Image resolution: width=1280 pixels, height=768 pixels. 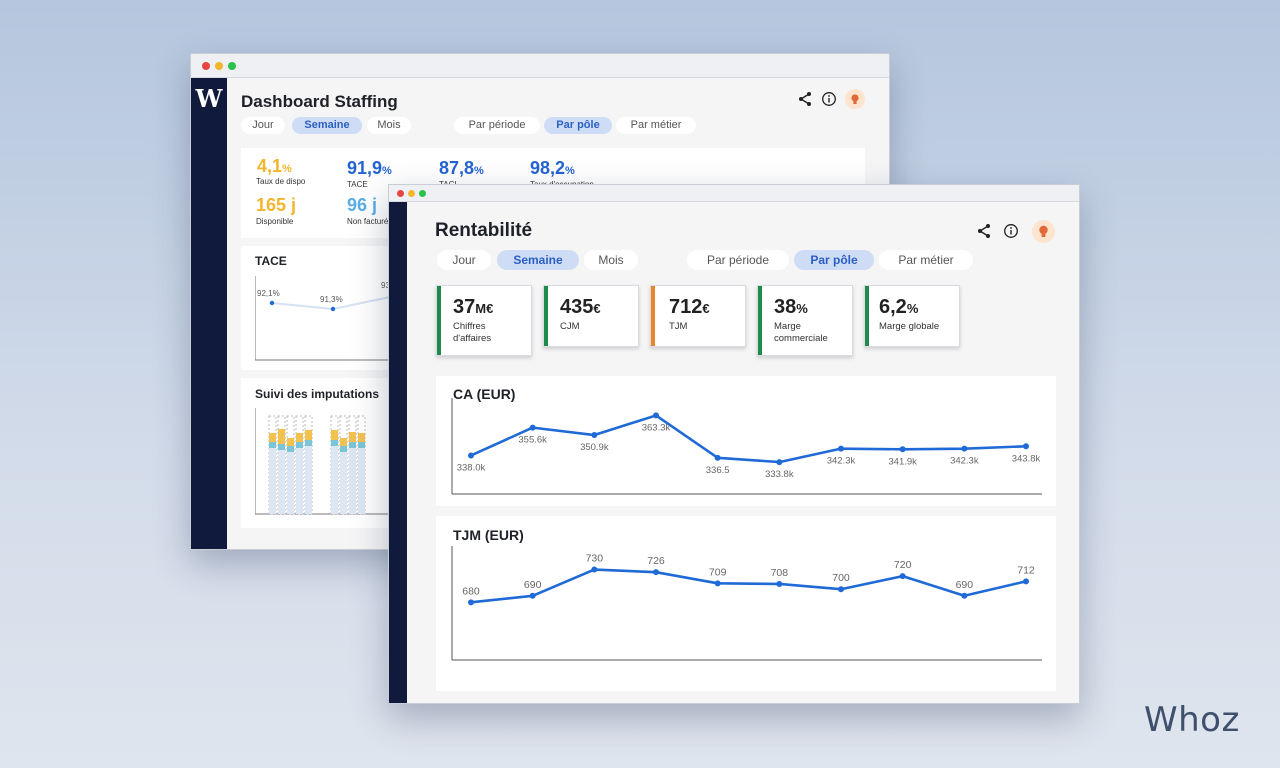 What do you see at coordinates (464, 260) in the screenshot?
I see `front-tab-jour: Jour` at bounding box center [464, 260].